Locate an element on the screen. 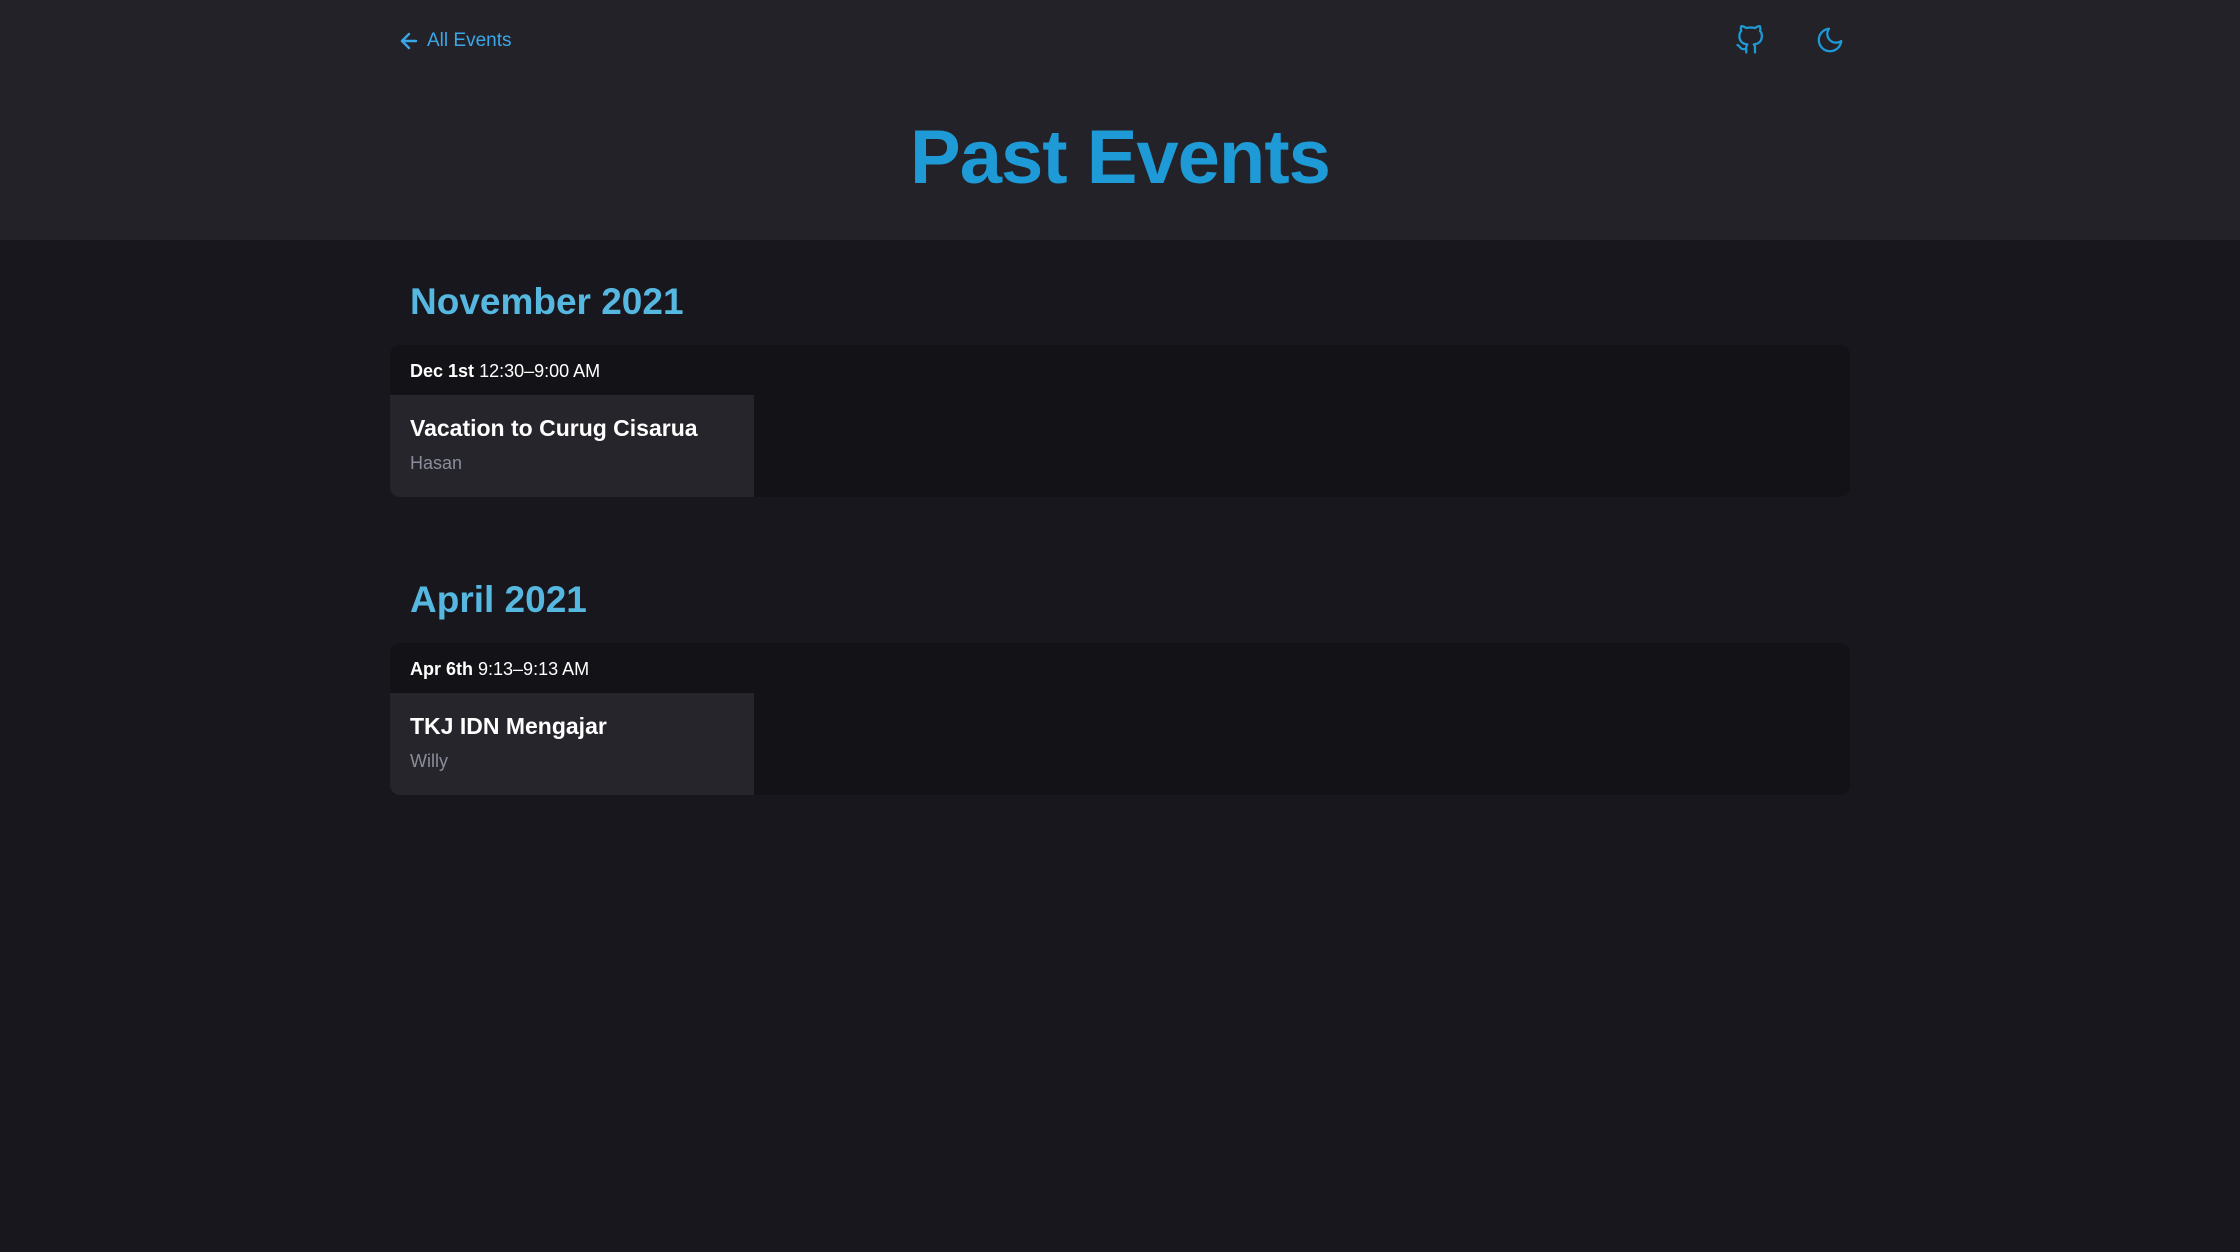 The width and height of the screenshot is (2240, 1252). github-icon is located at coordinates (1749, 39).